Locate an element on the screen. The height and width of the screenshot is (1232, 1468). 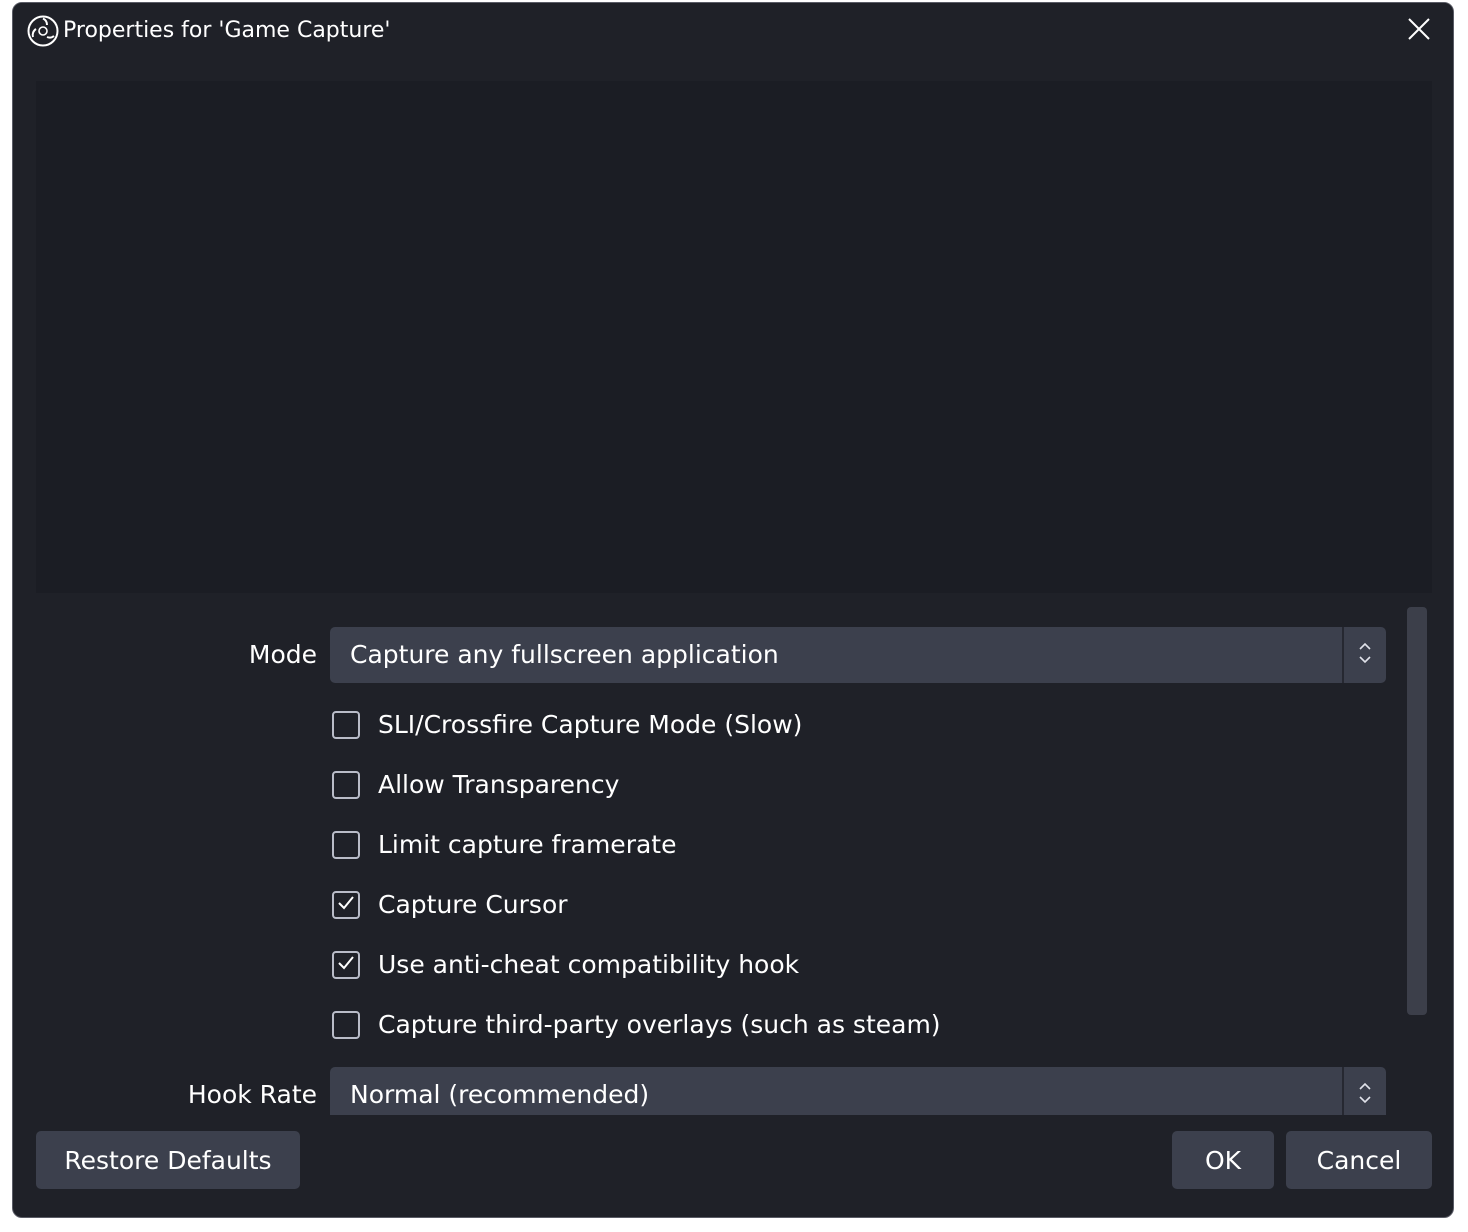
title-bar: Properties for 'Game Capture' is located at coordinates (733, 31).